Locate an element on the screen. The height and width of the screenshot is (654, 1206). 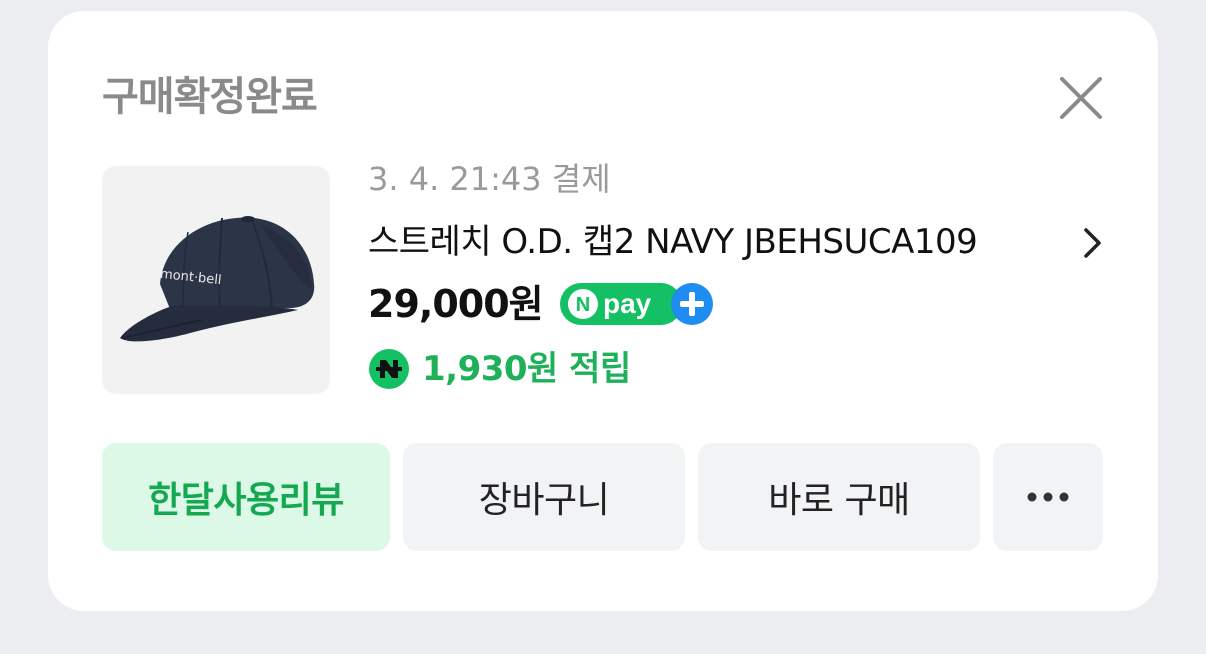
reward-row: 1,930원 적립 is located at coordinates (499, 369).